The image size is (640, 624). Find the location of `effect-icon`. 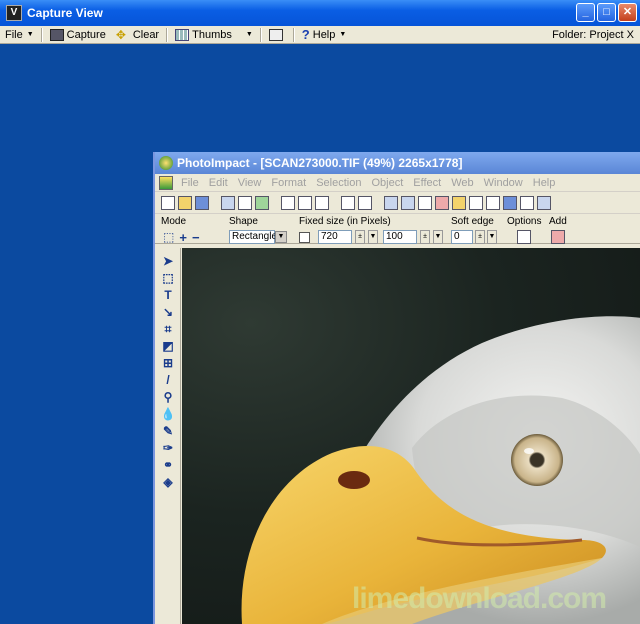

effect-icon is located at coordinates (442, 202).